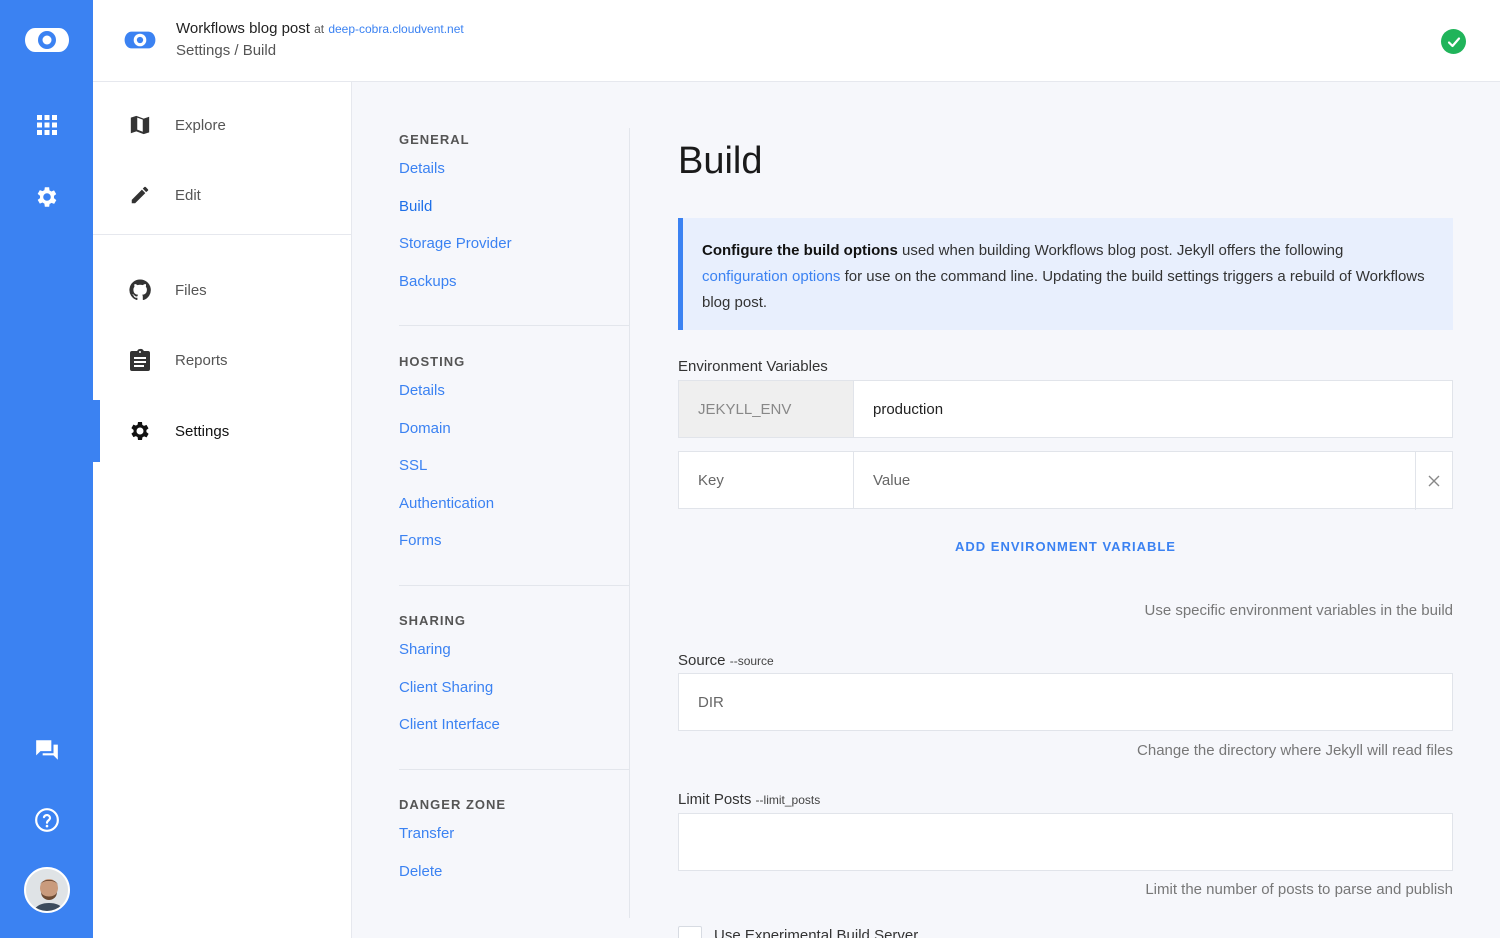 The width and height of the screenshot is (1500, 938). What do you see at coordinates (46, 125) in the screenshot?
I see `apps-grid-icon` at bounding box center [46, 125].